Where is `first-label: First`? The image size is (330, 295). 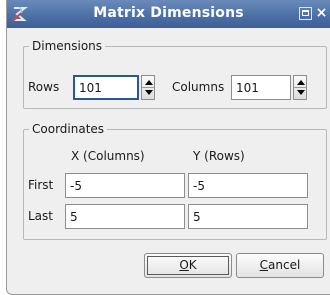 first-label: First is located at coordinates (41, 185).